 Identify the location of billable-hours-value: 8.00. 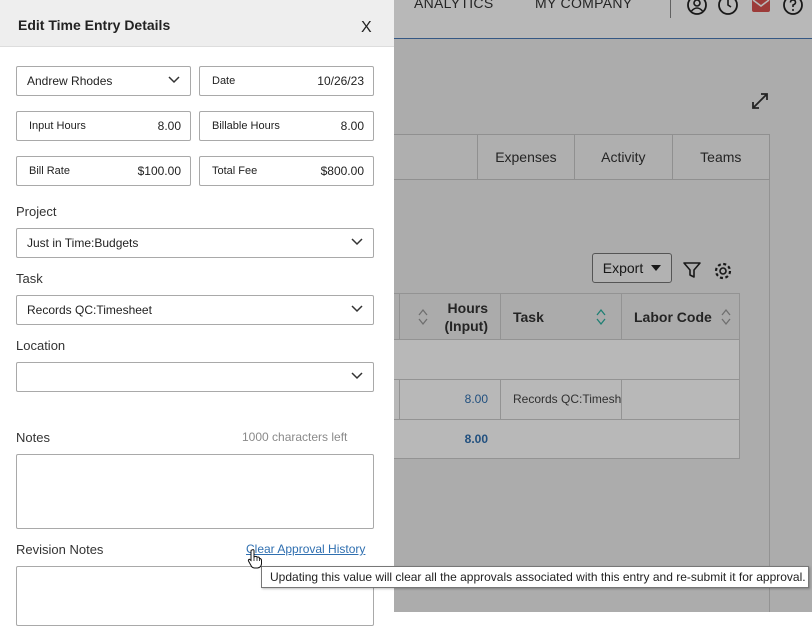
(352, 126).